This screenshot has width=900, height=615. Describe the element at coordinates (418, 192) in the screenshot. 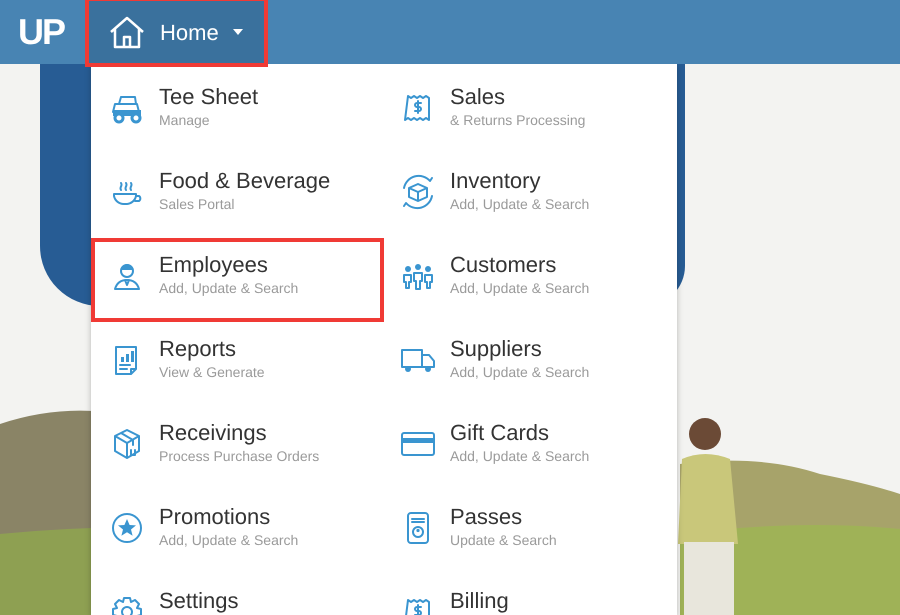

I see `box-arrows-icon` at that location.